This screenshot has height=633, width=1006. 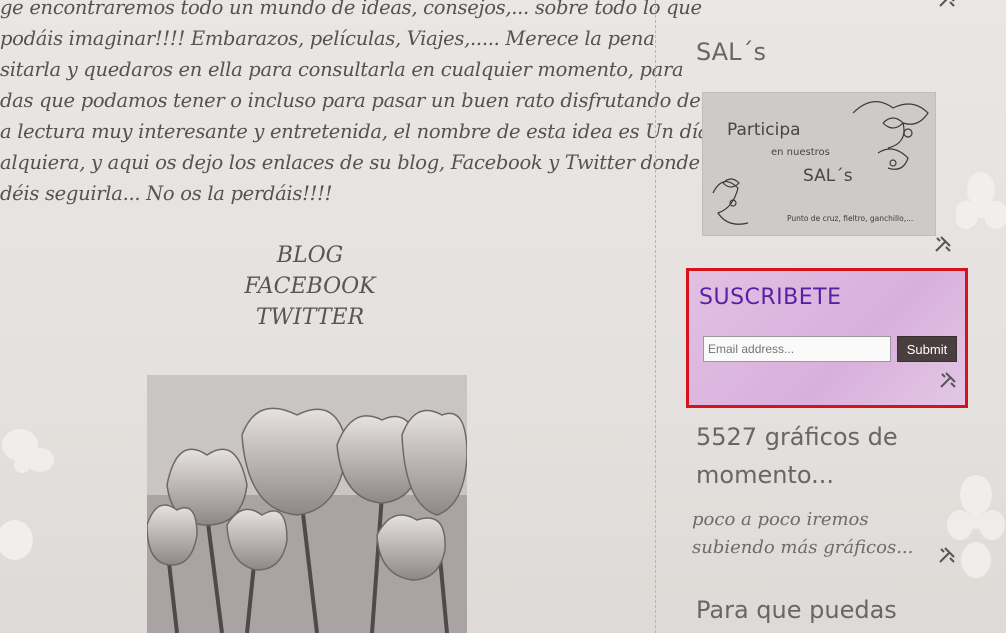 I want to click on post-links: BLOG FACEBOOK TWITTER, so click(x=310, y=286).